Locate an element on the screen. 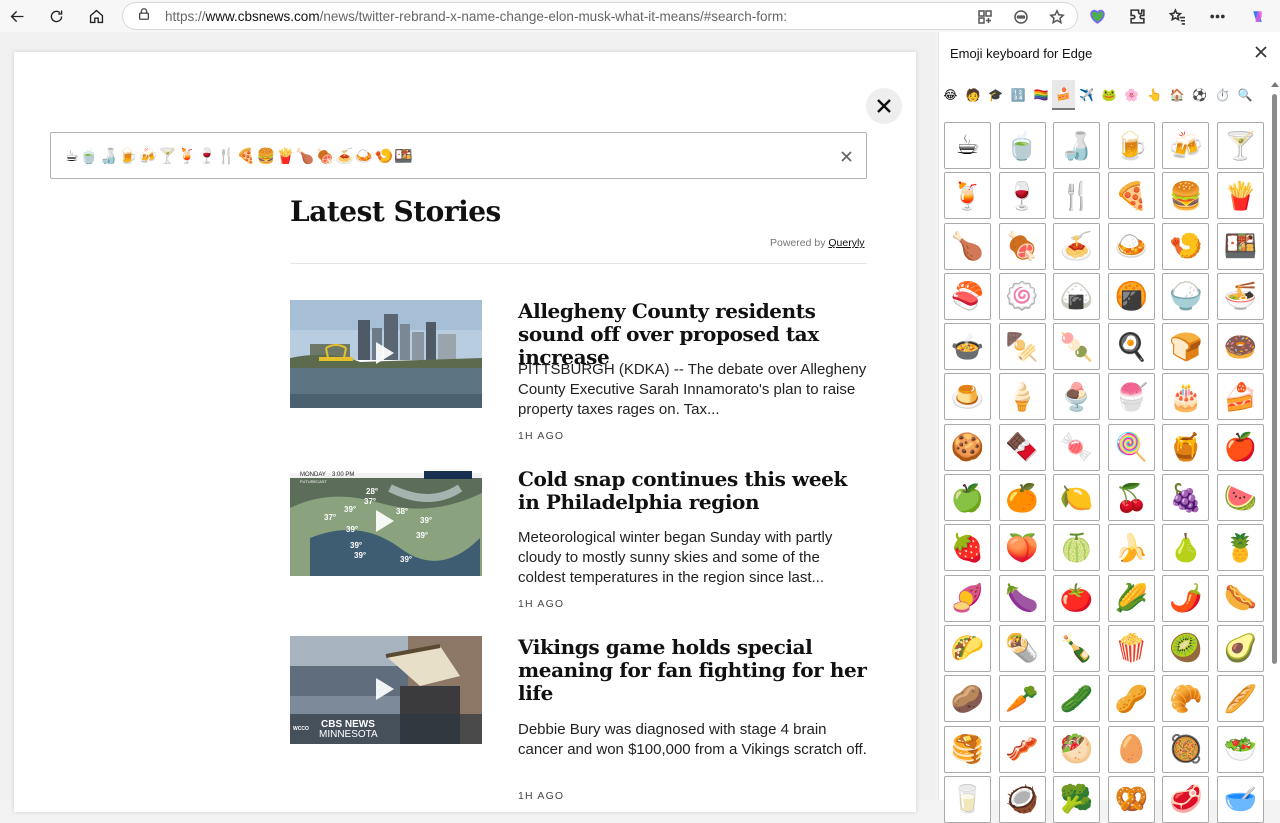 Image resolution: width=1280 pixels, height=823 pixels. emoji-button: 🍕 is located at coordinates (1131, 196).